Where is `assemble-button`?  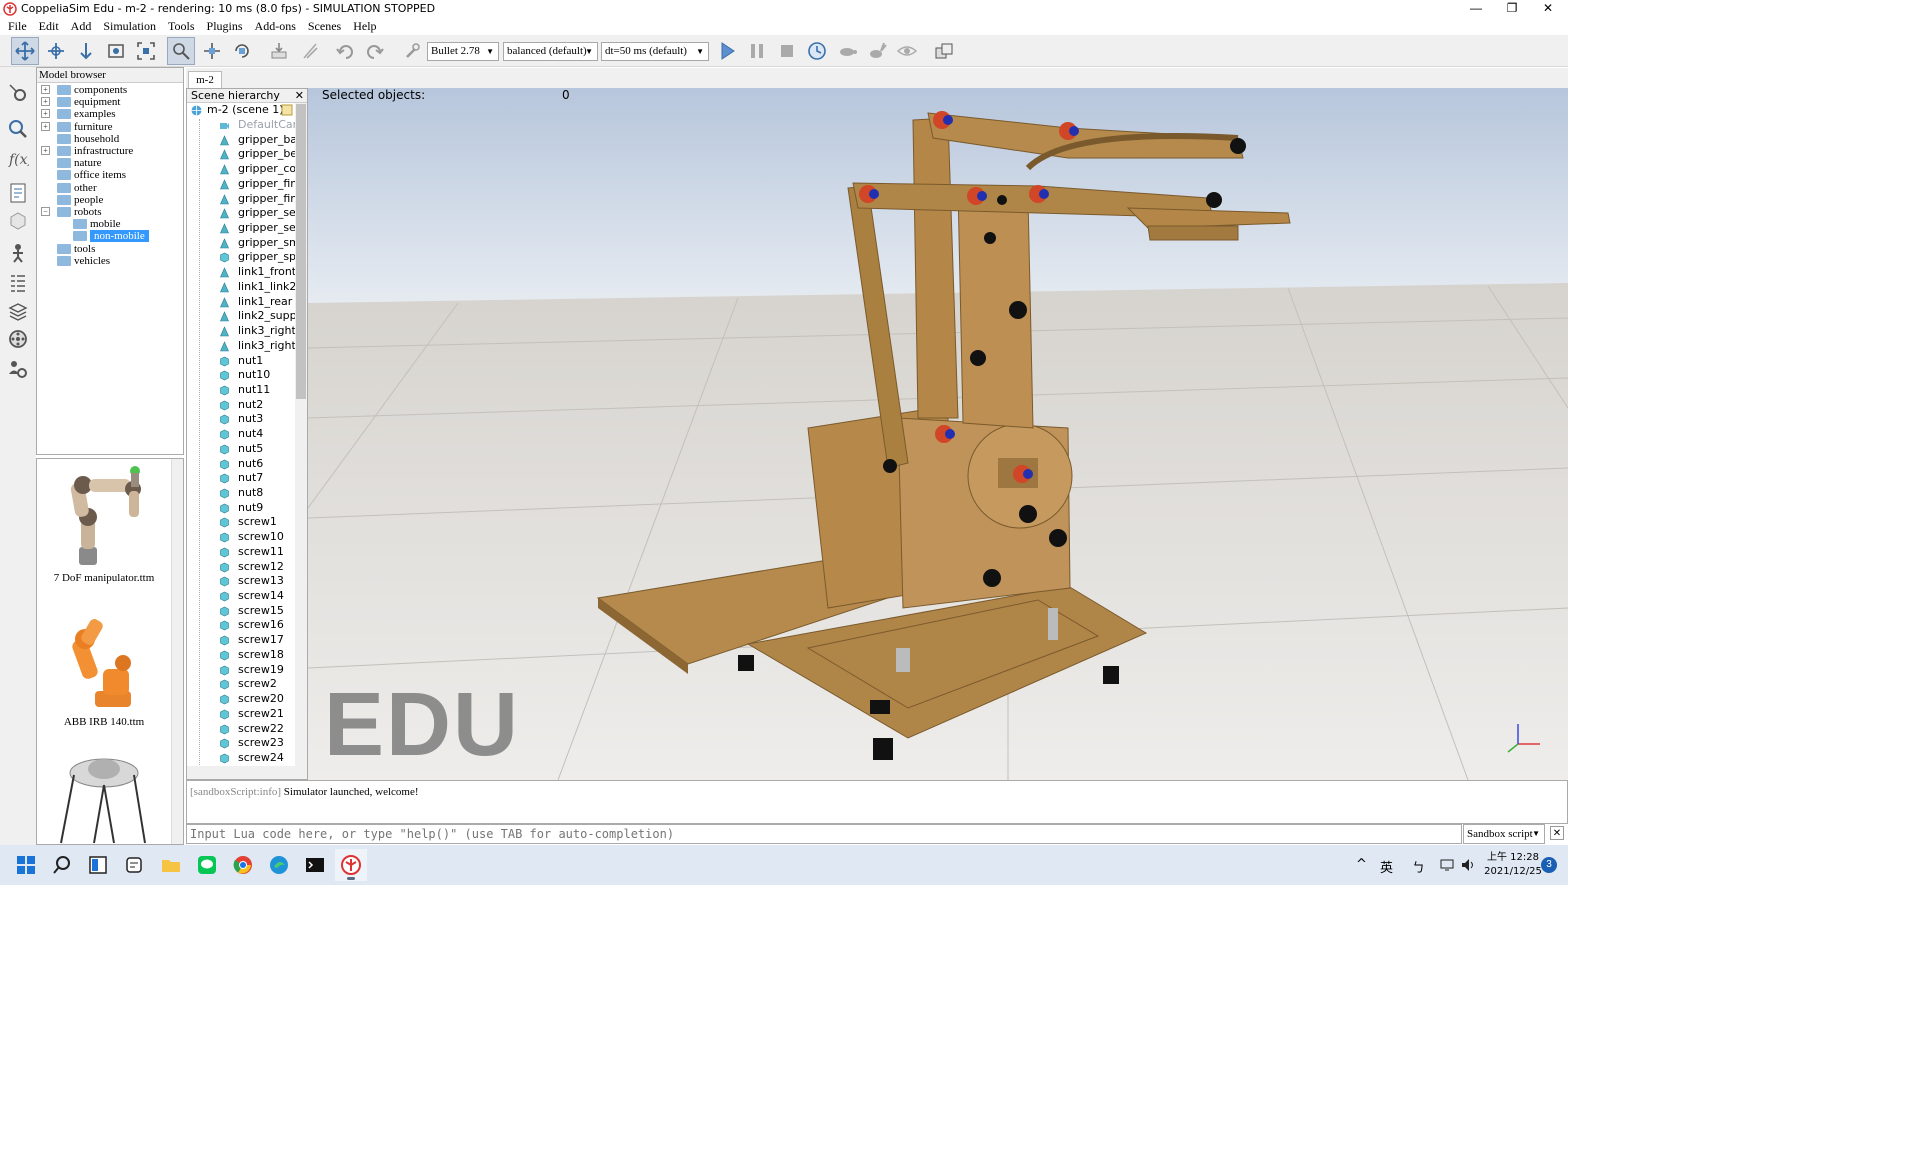 assemble-button is located at coordinates (279, 51).